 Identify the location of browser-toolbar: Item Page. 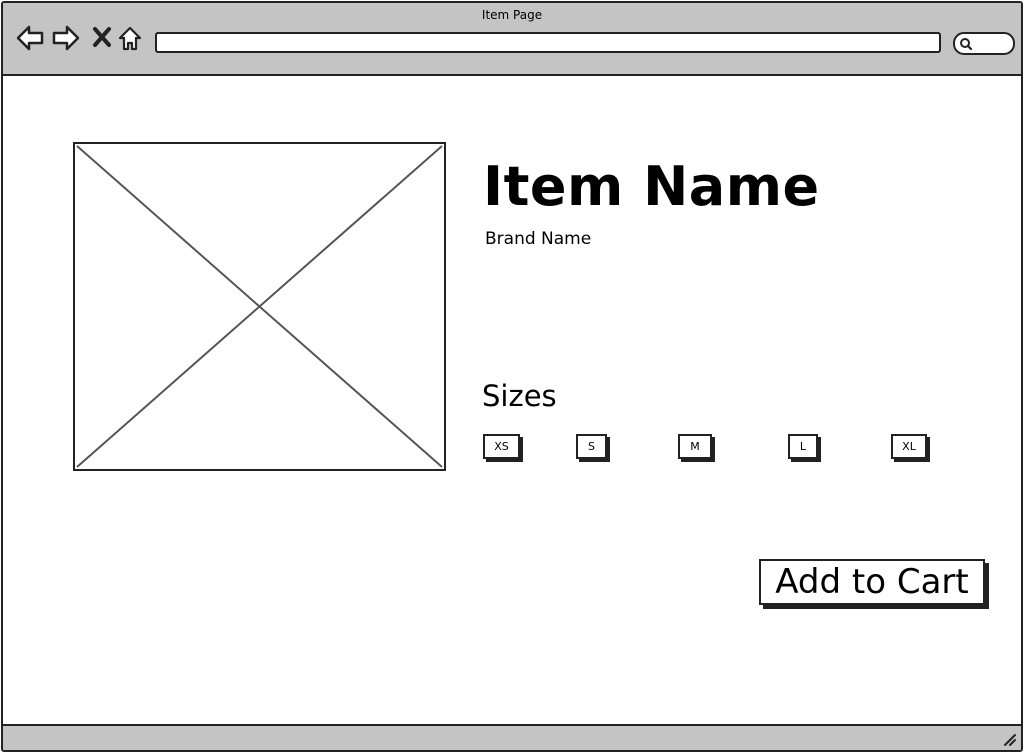
(512, 39).